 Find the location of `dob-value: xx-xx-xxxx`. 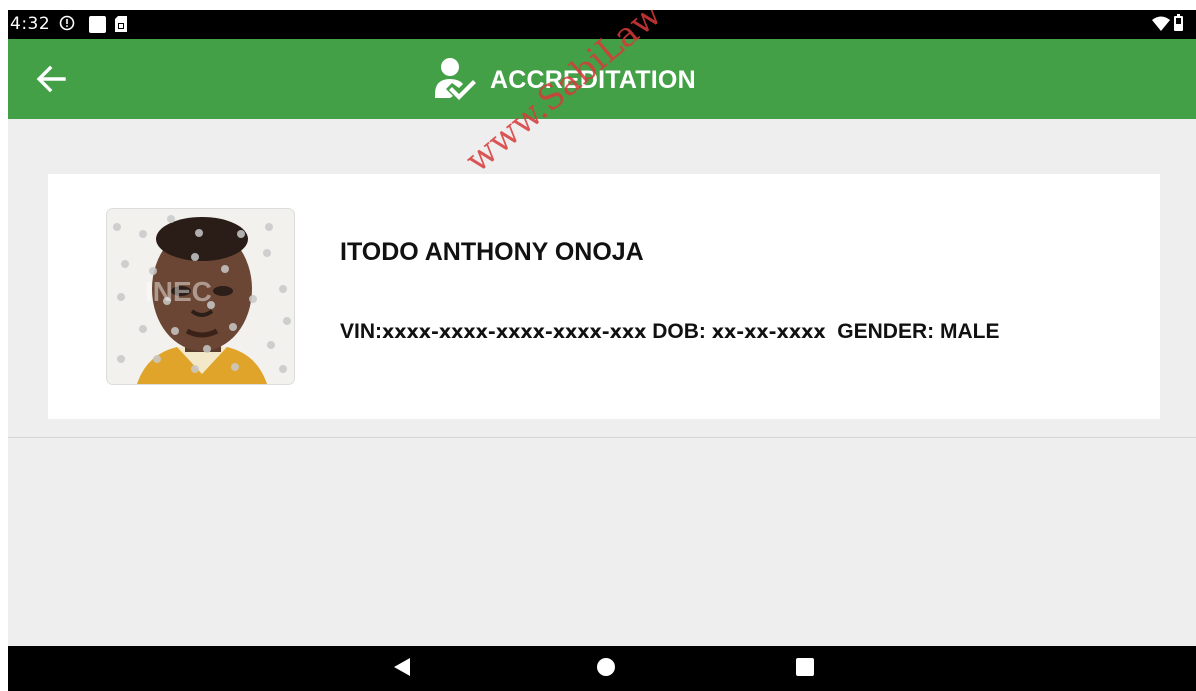

dob-value: xx-xx-xxxx is located at coordinates (768, 332).